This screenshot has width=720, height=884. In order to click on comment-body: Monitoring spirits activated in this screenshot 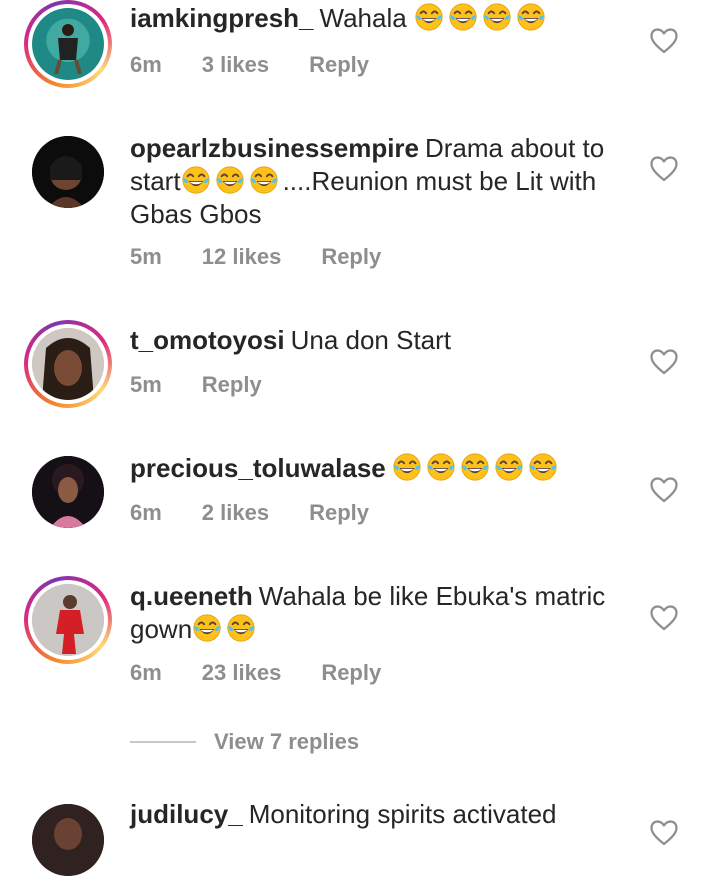, I will do `click(402, 814)`.